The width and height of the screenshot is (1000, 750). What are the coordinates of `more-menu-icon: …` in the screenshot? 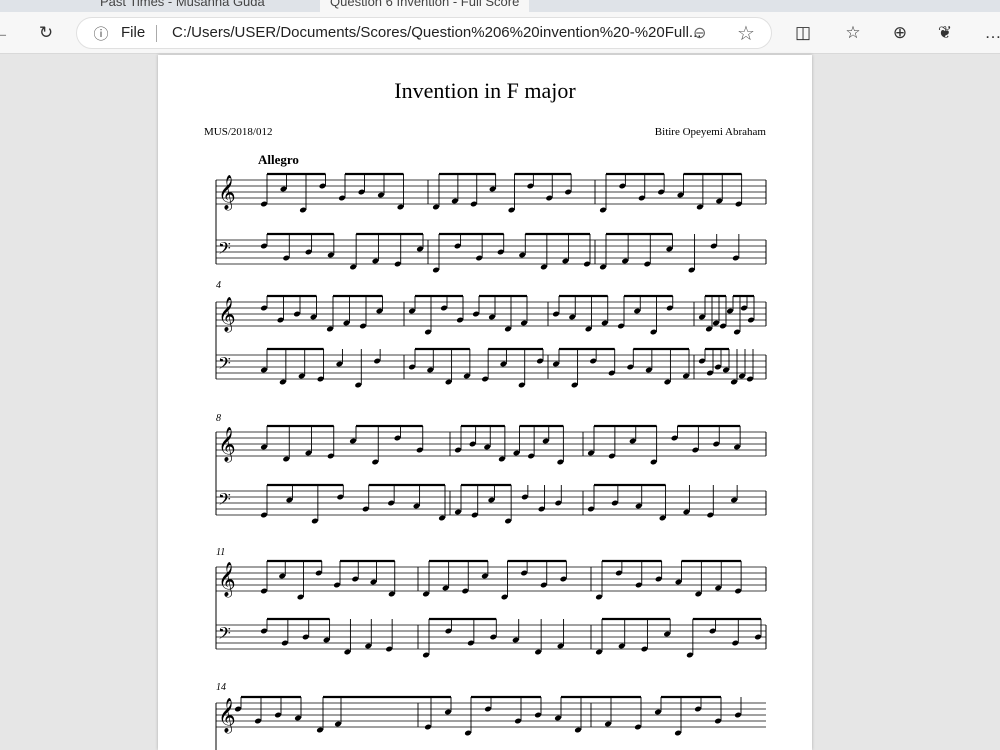 It's located at (990, 33).